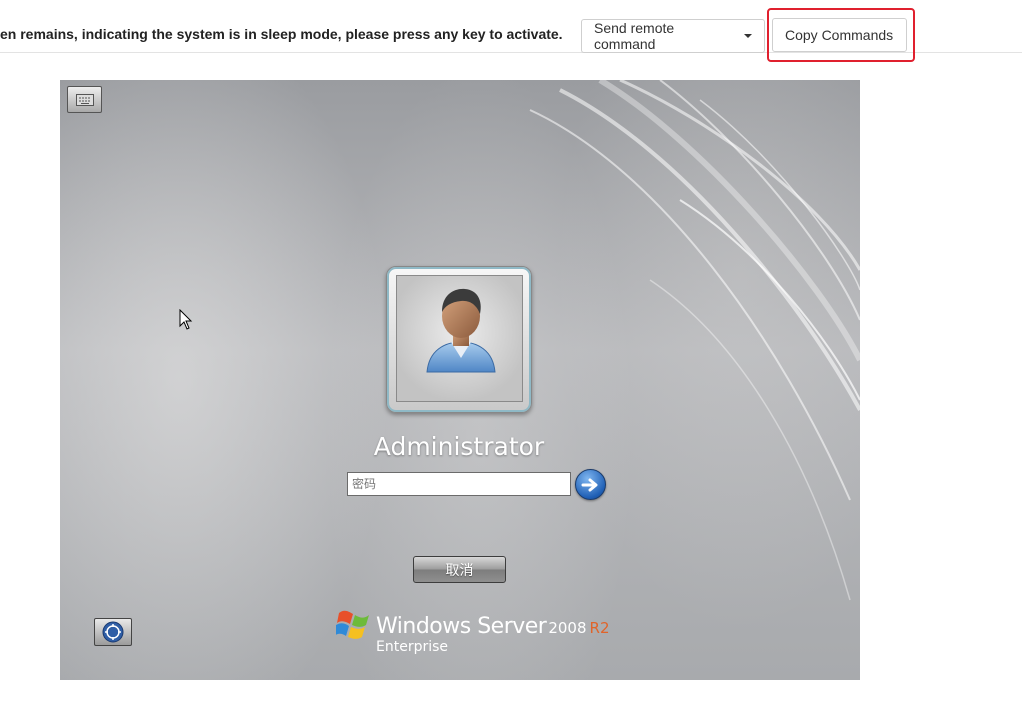 The width and height of the screenshot is (1022, 704). Describe the element at coordinates (412, 647) in the screenshot. I see `product-edition: Enterprise` at that location.